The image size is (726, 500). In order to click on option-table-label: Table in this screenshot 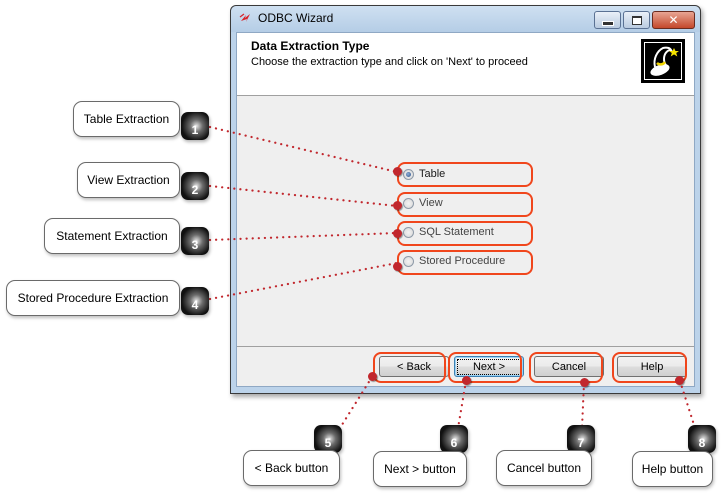, I will do `click(432, 174)`.